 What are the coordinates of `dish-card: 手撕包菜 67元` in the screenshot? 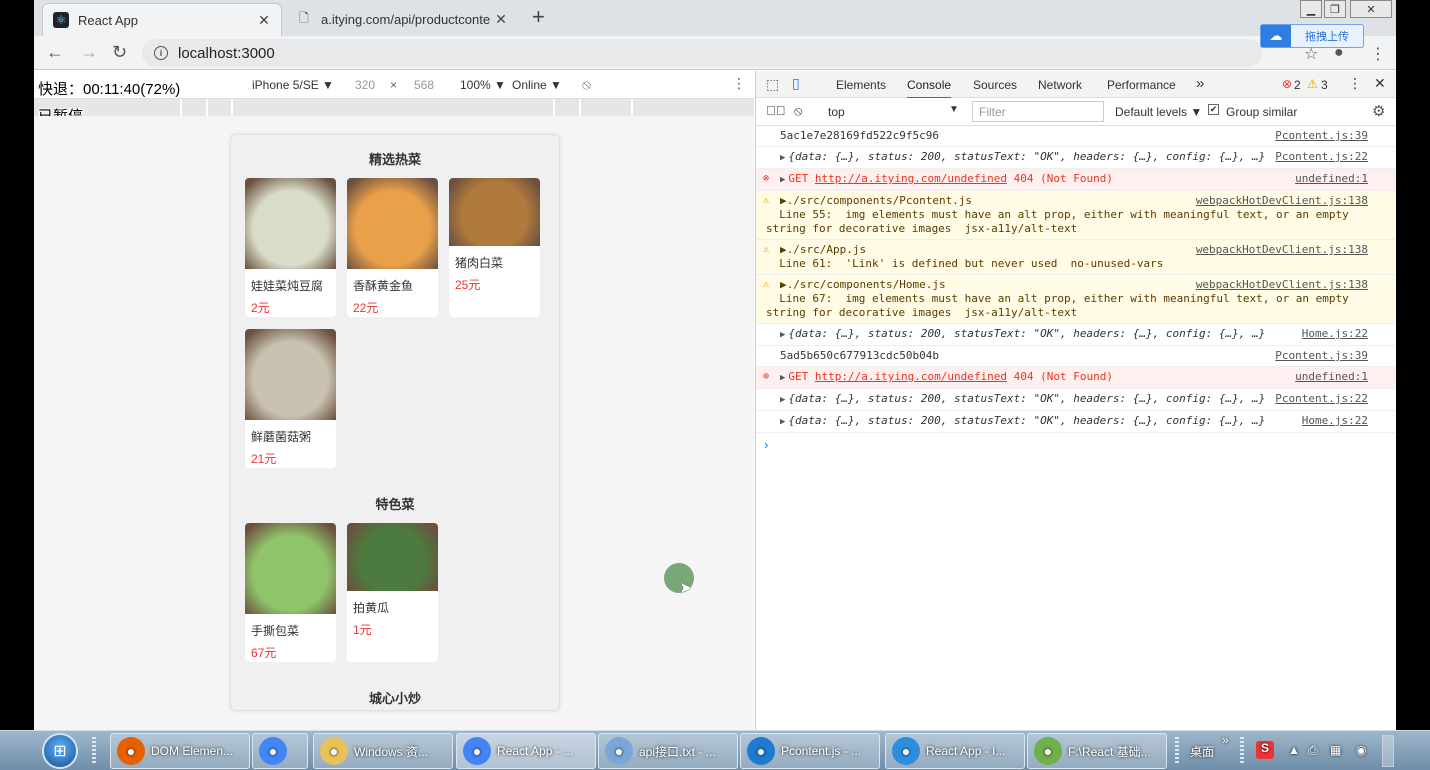 It's located at (290, 592).